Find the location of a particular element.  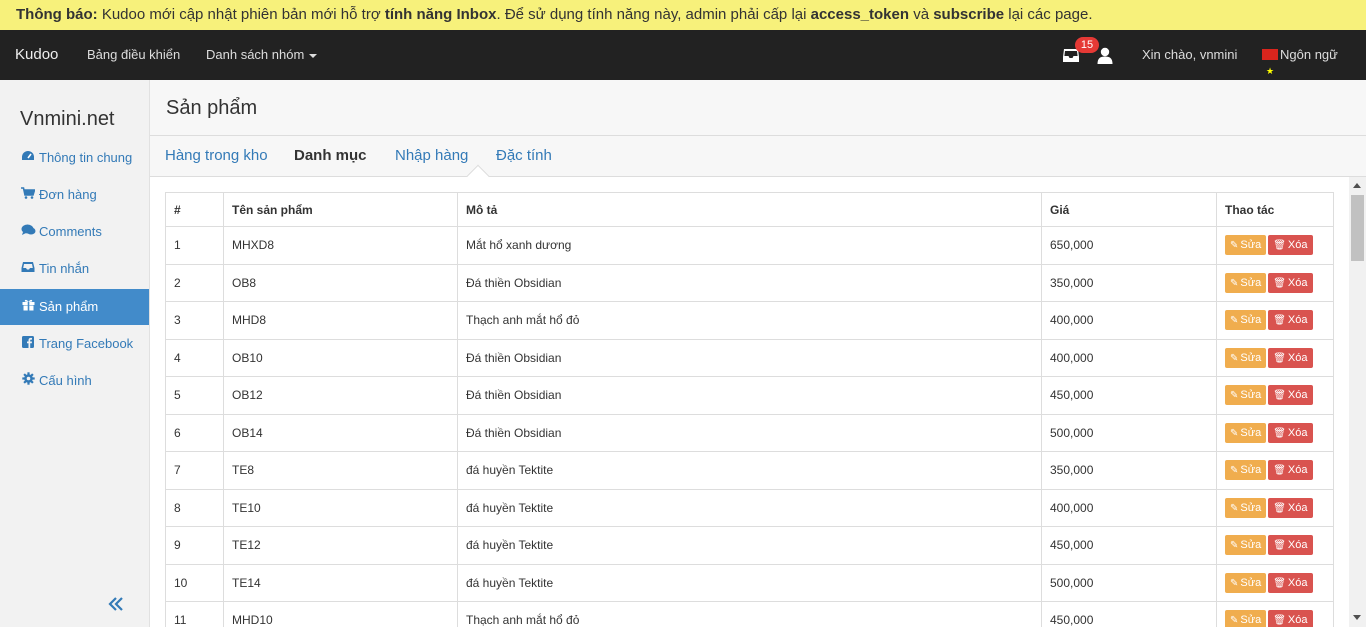

cell-actions: ✎ Sửa 🗑 Xóa is located at coordinates (1275, 357).